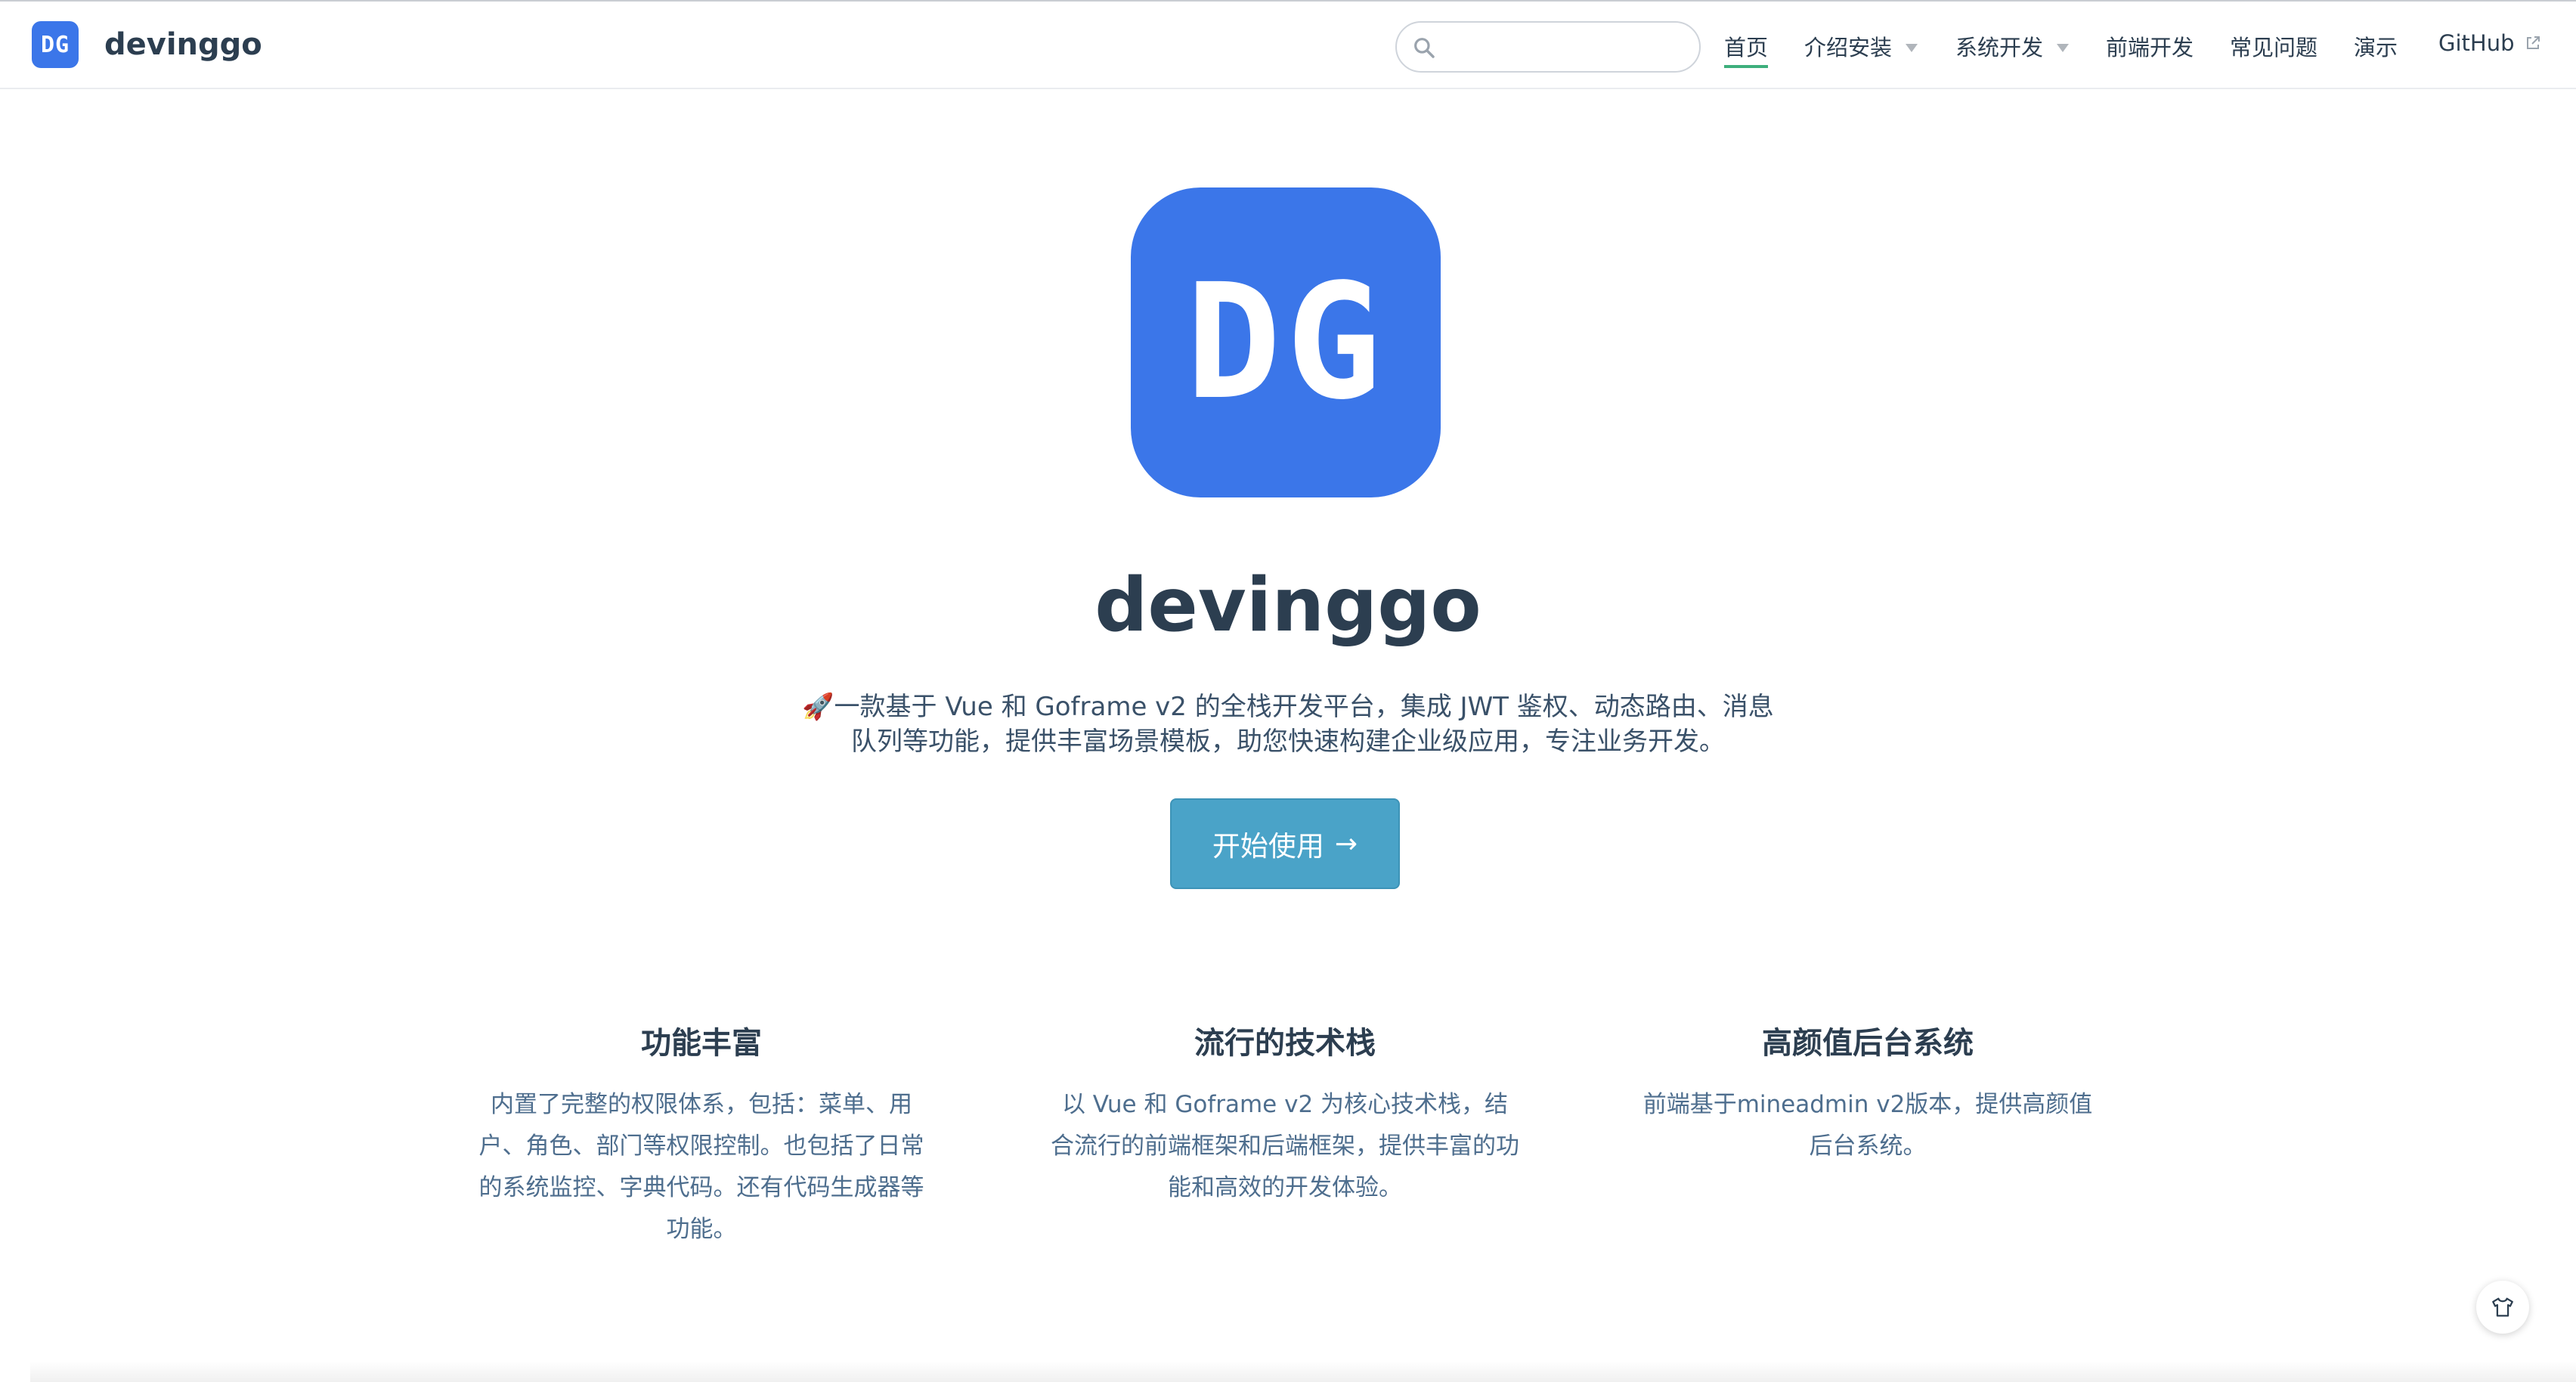 The width and height of the screenshot is (2576, 1382). What do you see at coordinates (1999, 47) in the screenshot?
I see `nav-item-label: 系统开发` at bounding box center [1999, 47].